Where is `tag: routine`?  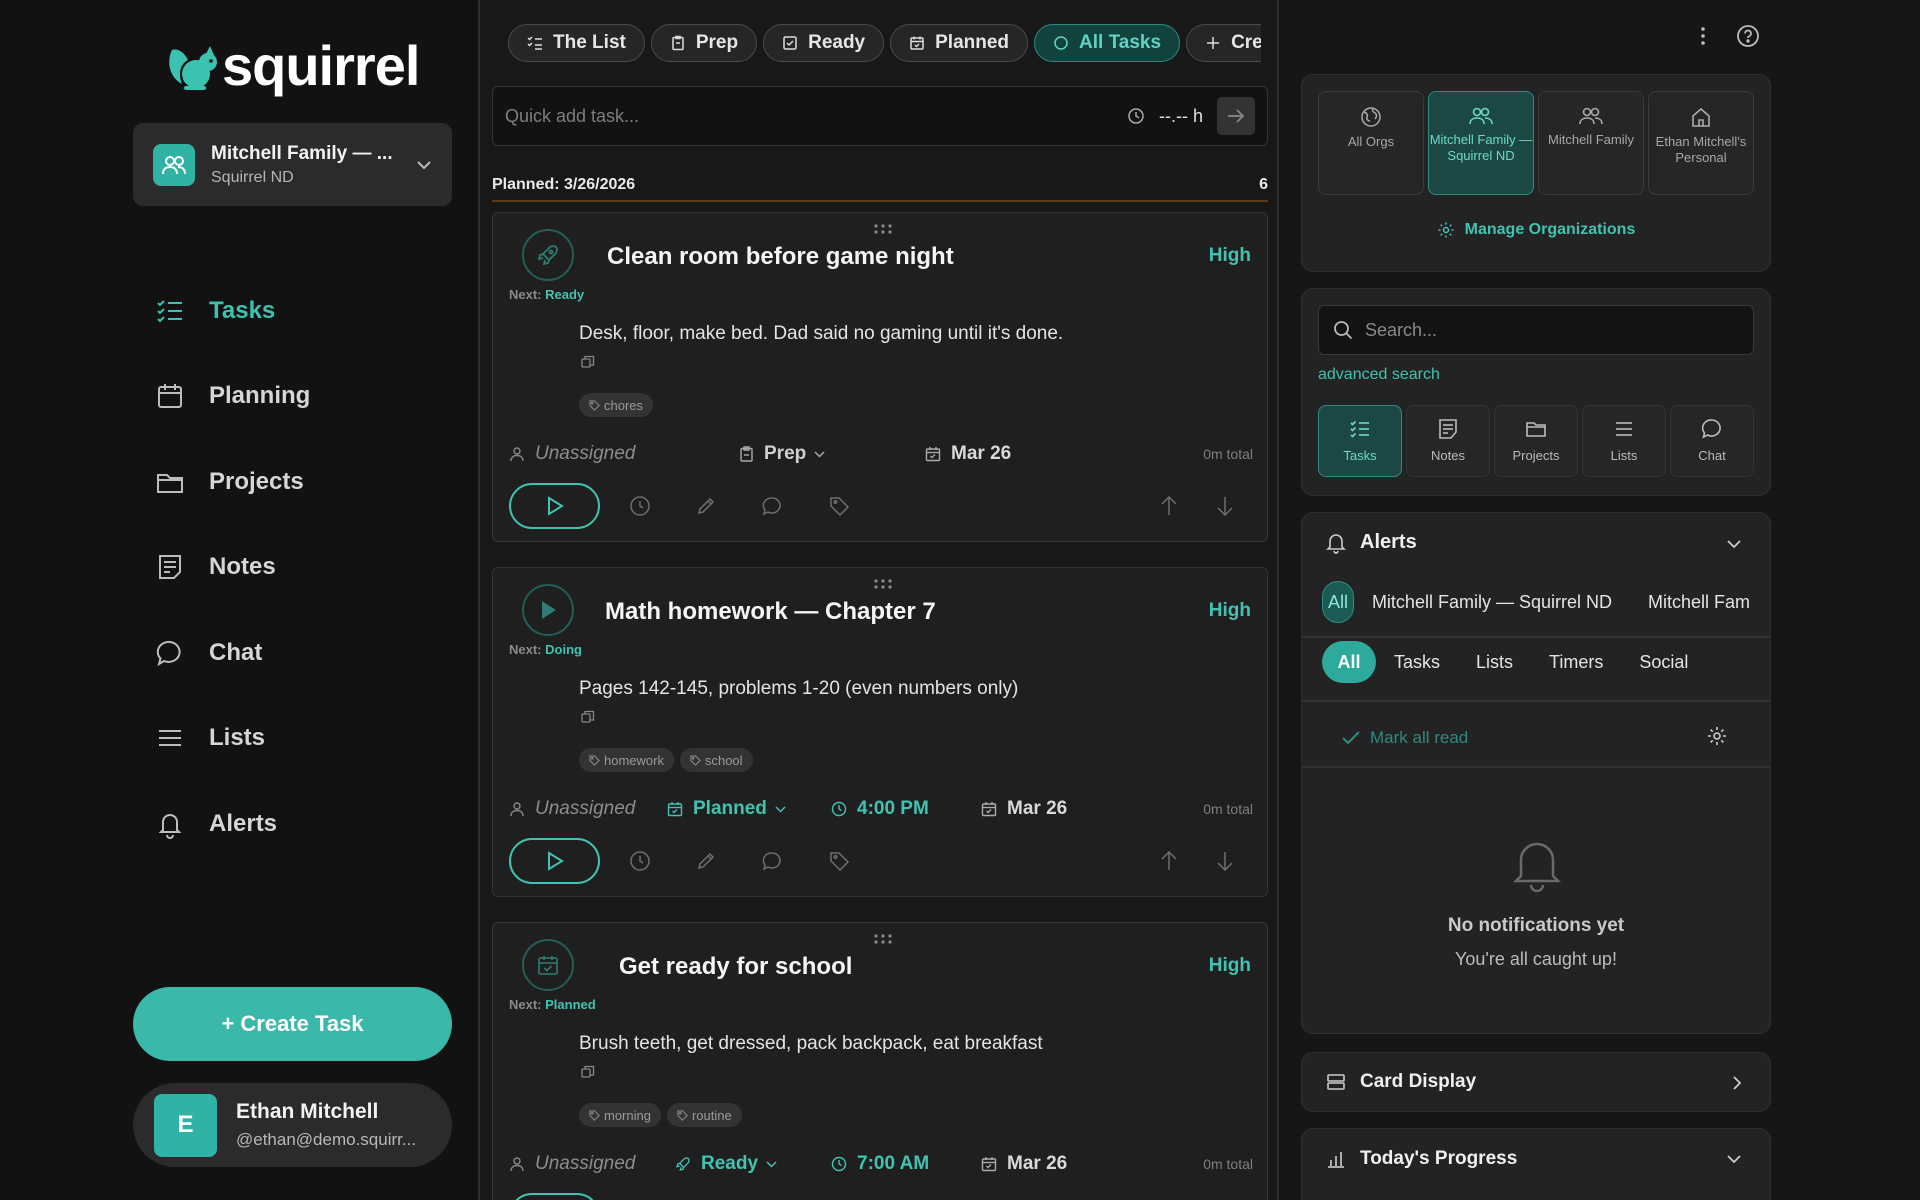 tag: routine is located at coordinates (704, 1115).